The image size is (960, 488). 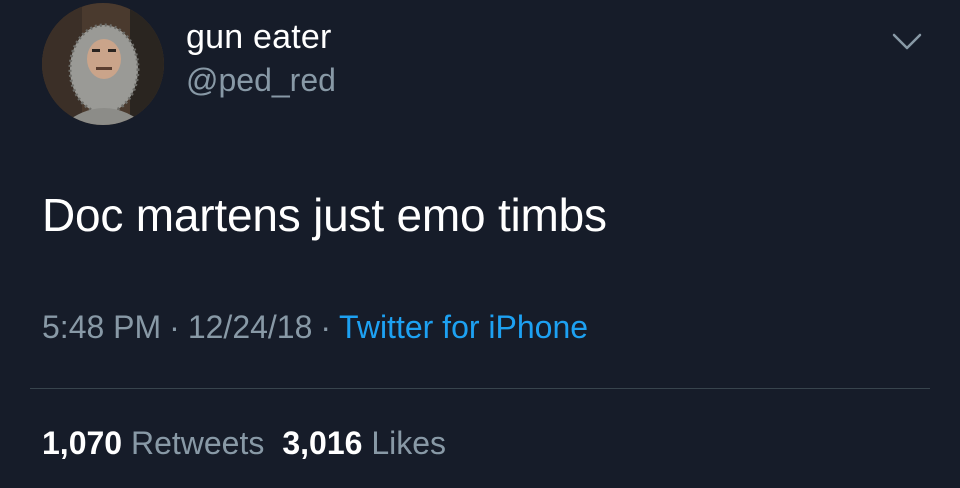 I want to click on avatar-image, so click(x=103, y=64).